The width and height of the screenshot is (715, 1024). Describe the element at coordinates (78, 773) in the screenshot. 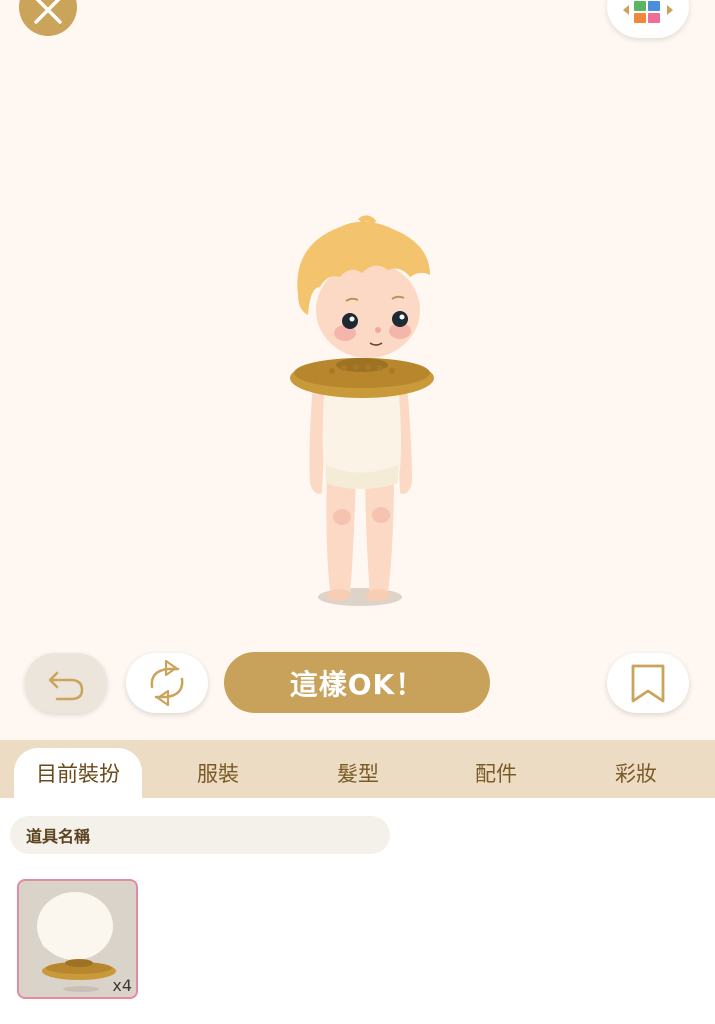

I see `tab-current-outfit: 目前裝扮` at that location.